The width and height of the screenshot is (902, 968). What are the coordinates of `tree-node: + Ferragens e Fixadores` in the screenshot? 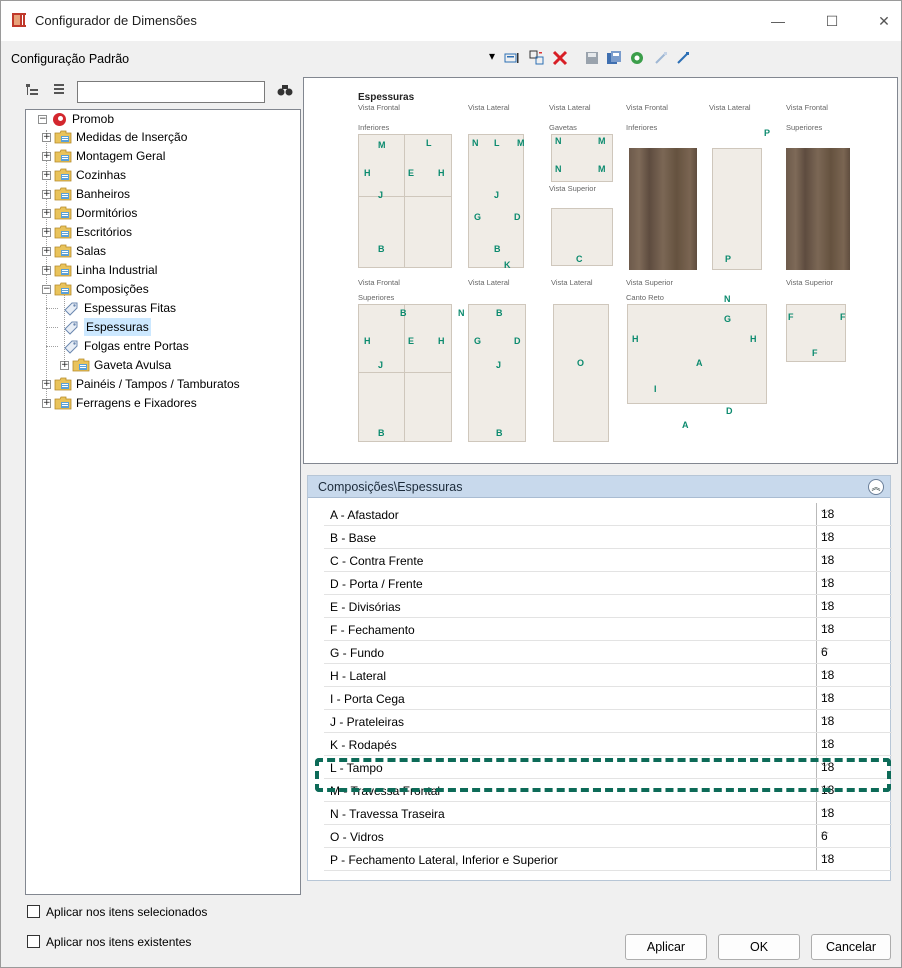 It's located at (162, 403).